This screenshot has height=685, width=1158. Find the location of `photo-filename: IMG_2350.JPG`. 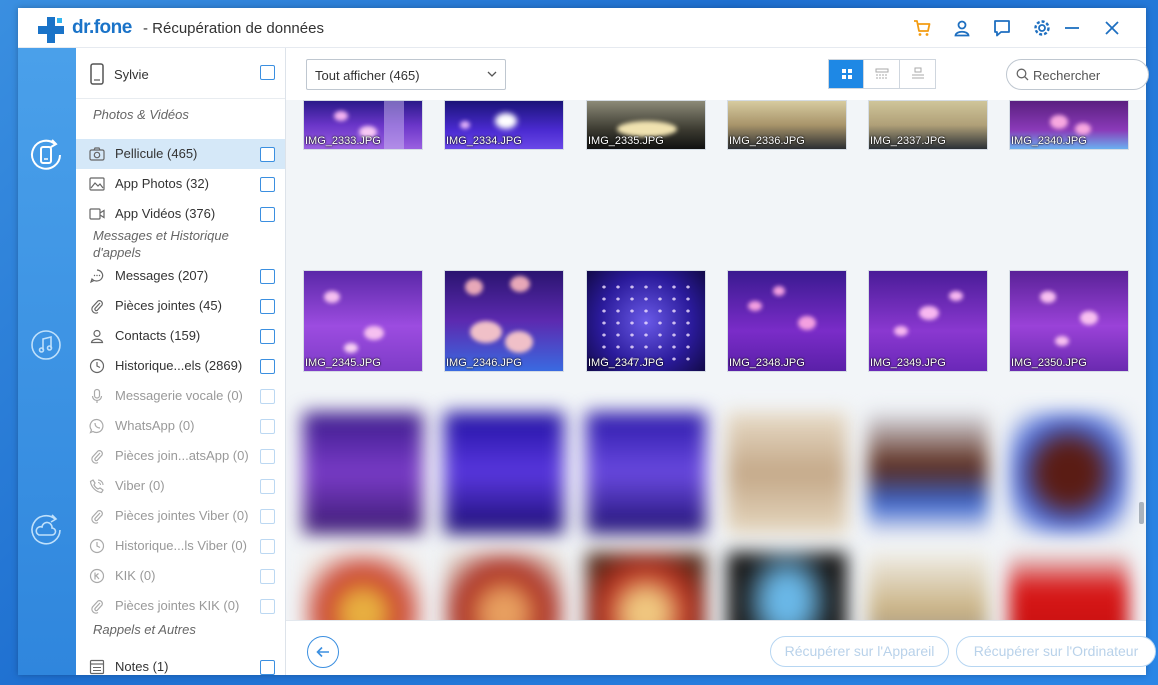

photo-filename: IMG_2350.JPG is located at coordinates (1049, 363).